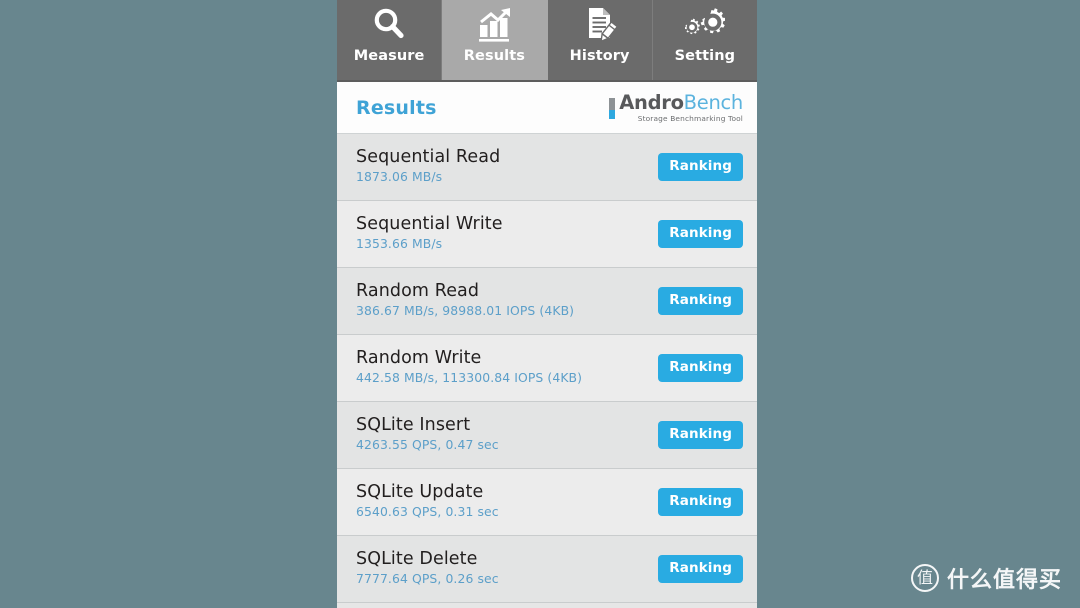  I want to click on watermark: 值 什么值得买, so click(986, 578).